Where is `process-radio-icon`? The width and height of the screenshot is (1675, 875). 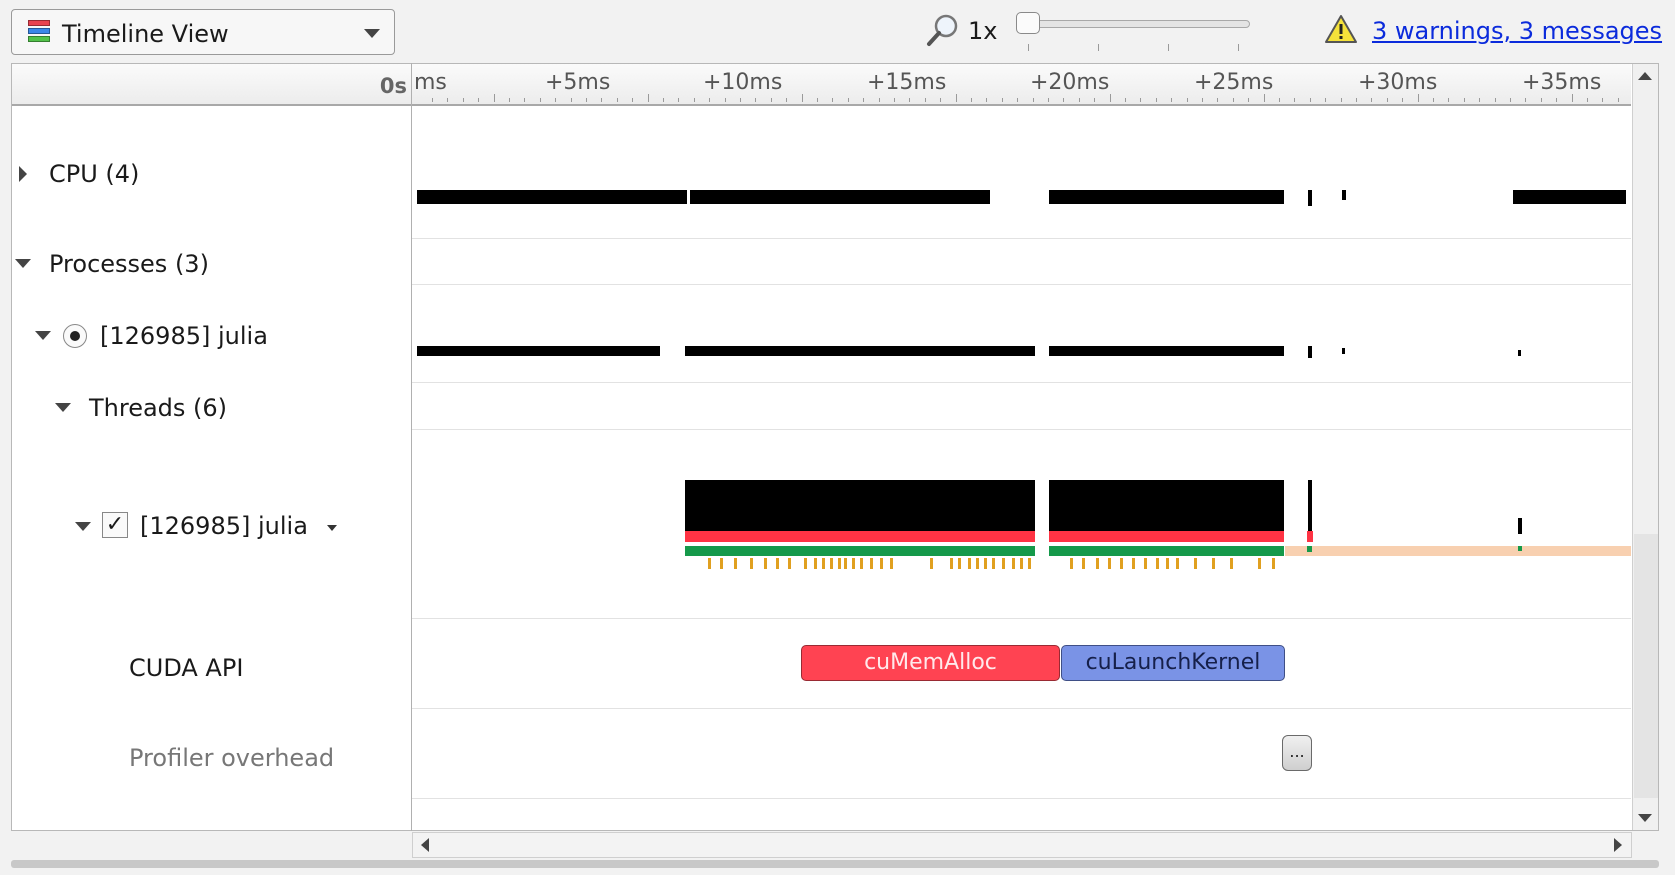 process-radio-icon is located at coordinates (75, 336).